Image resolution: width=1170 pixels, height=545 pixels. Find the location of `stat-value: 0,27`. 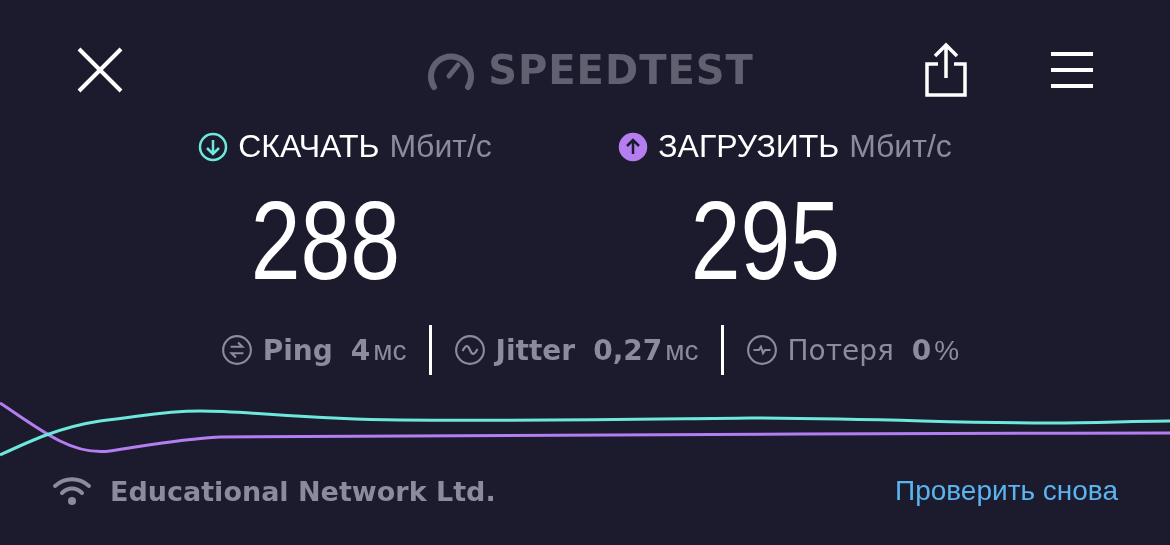

stat-value: 0,27 is located at coordinates (628, 350).